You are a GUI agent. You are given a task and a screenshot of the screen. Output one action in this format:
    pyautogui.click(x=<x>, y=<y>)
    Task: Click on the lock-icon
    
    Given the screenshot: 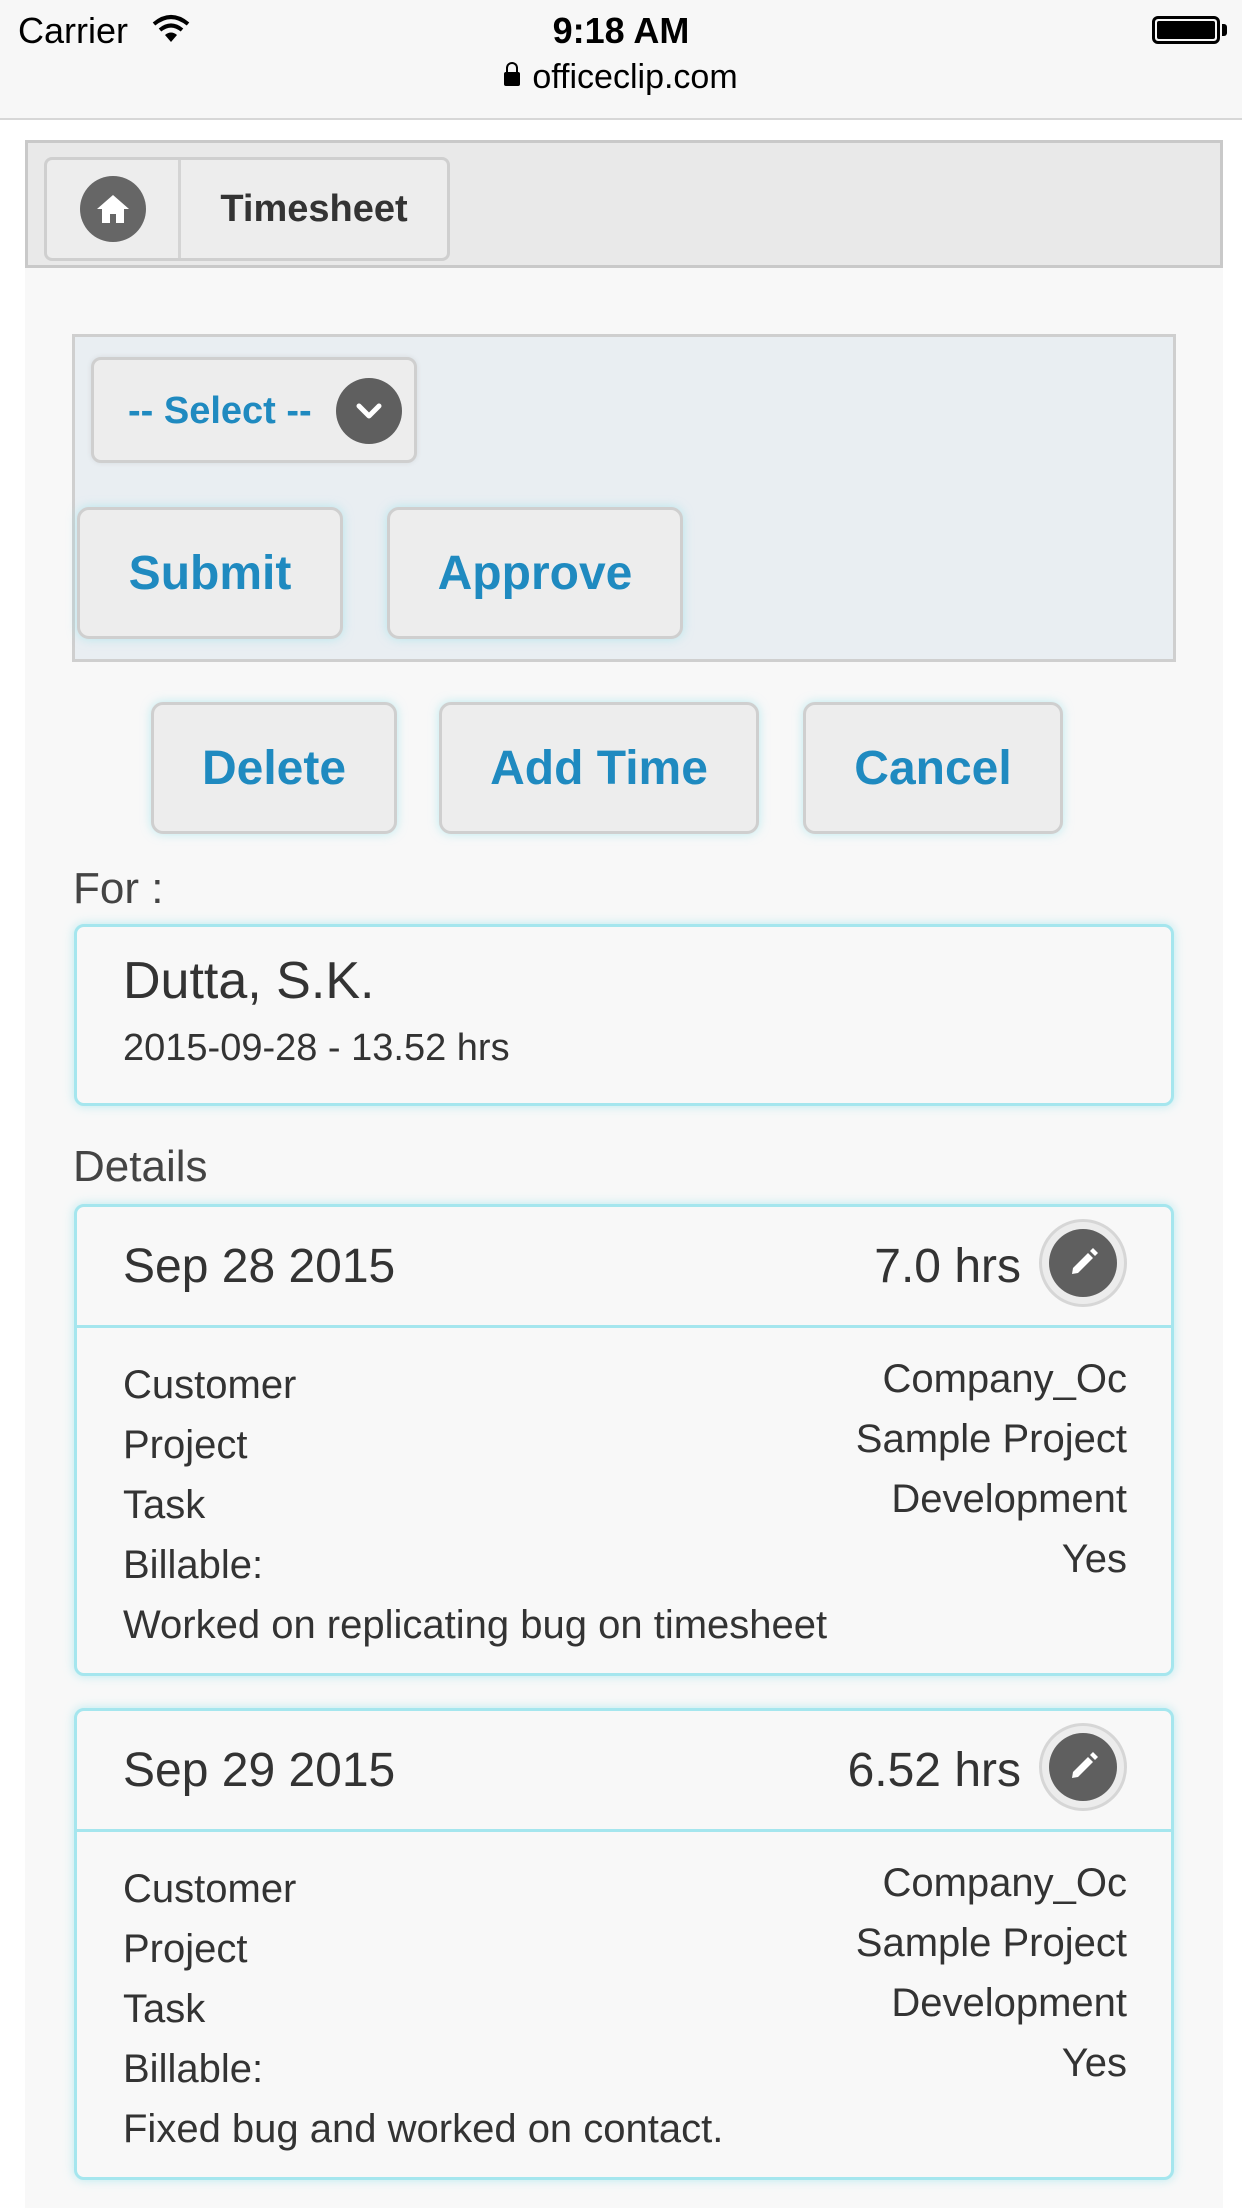 What is the action you would take?
    pyautogui.click(x=512, y=74)
    